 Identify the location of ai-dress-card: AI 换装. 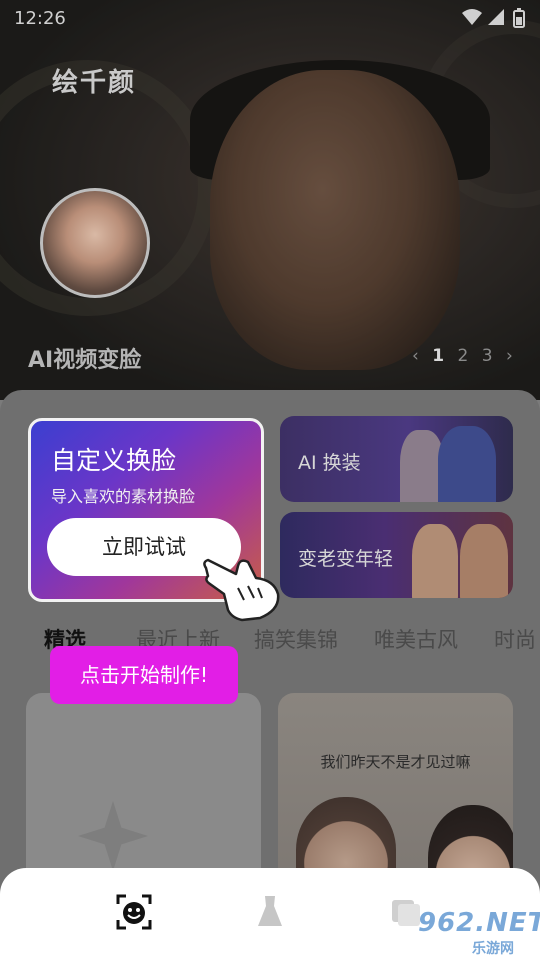
(396, 459).